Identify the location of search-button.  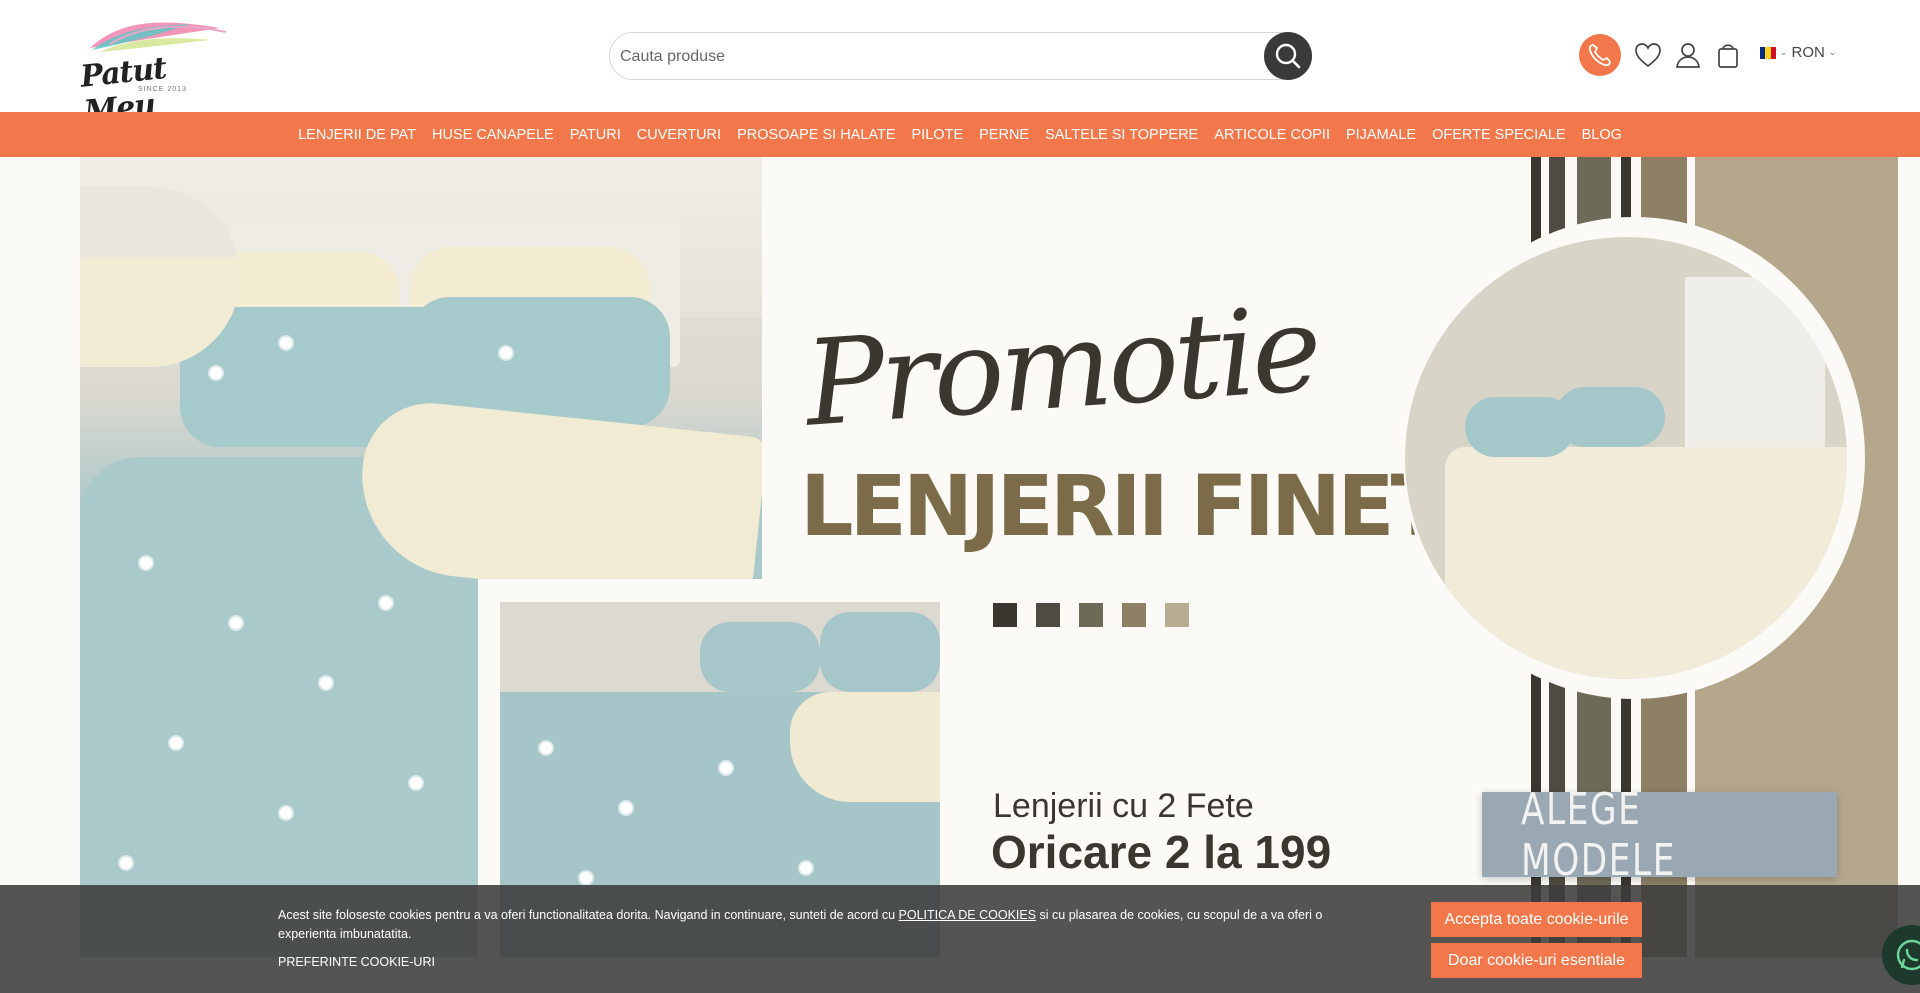
(1288, 56).